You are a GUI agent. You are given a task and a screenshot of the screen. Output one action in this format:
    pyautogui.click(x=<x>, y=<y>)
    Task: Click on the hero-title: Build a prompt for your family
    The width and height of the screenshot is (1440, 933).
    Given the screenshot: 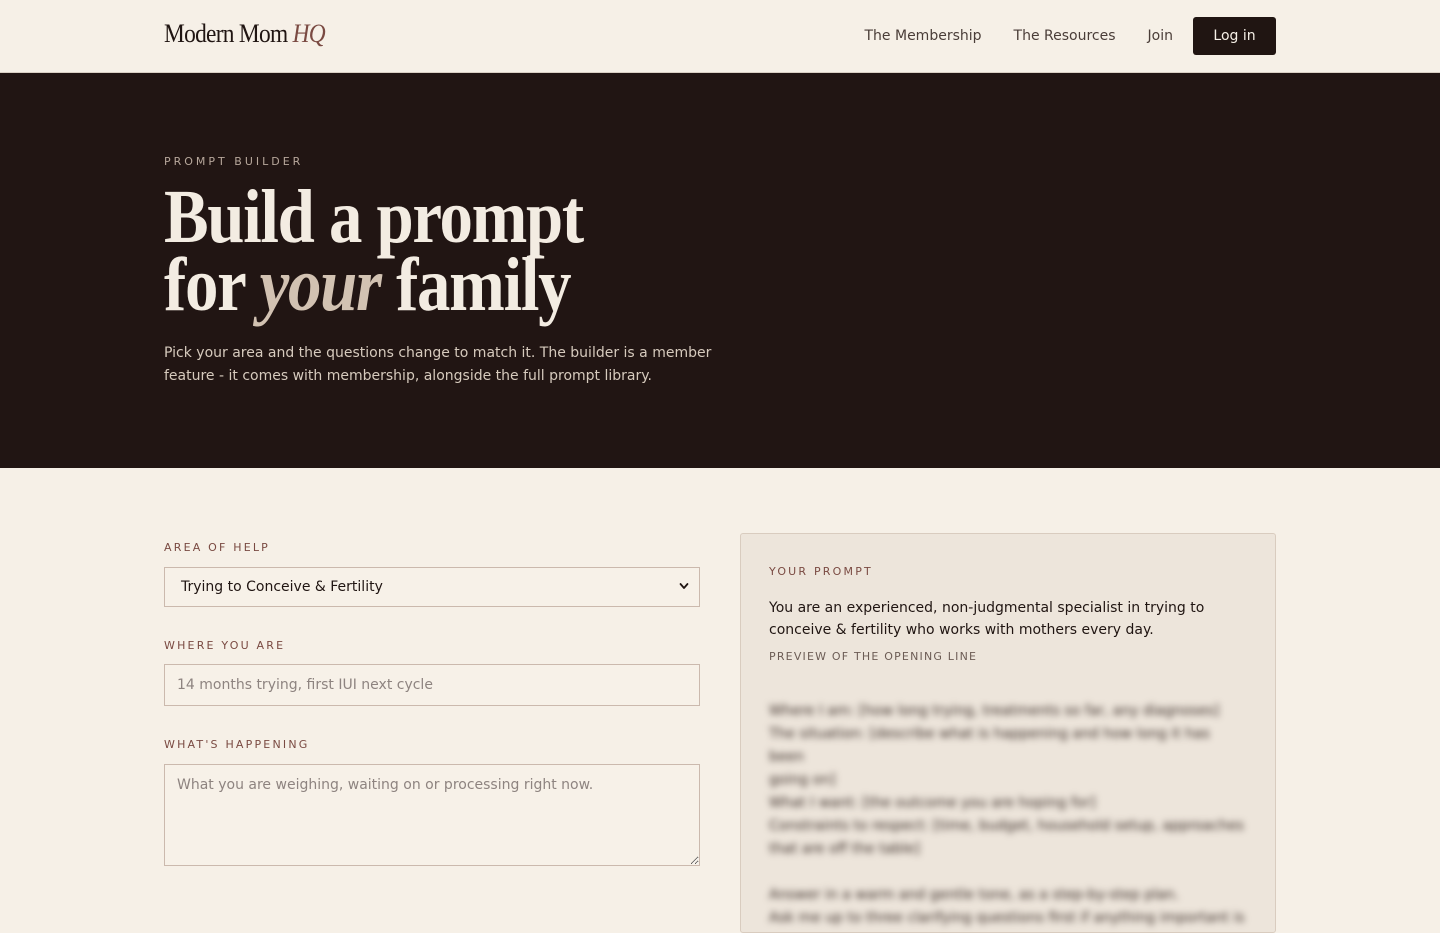 What is the action you would take?
    pyautogui.click(x=374, y=251)
    